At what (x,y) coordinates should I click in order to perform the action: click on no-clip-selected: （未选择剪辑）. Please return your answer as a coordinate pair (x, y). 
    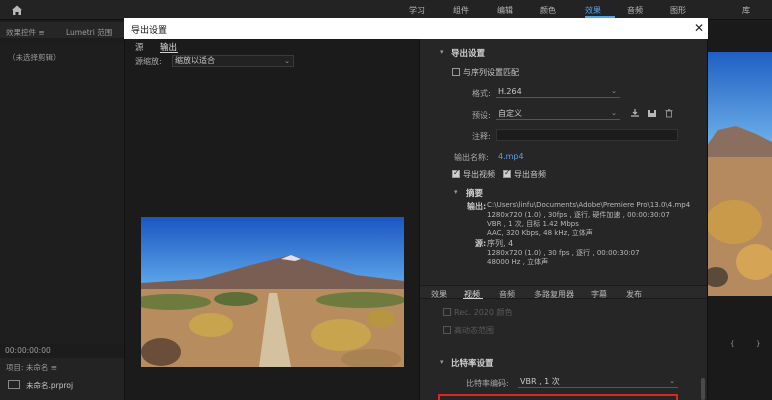
    Looking at the image, I should click on (34, 57).